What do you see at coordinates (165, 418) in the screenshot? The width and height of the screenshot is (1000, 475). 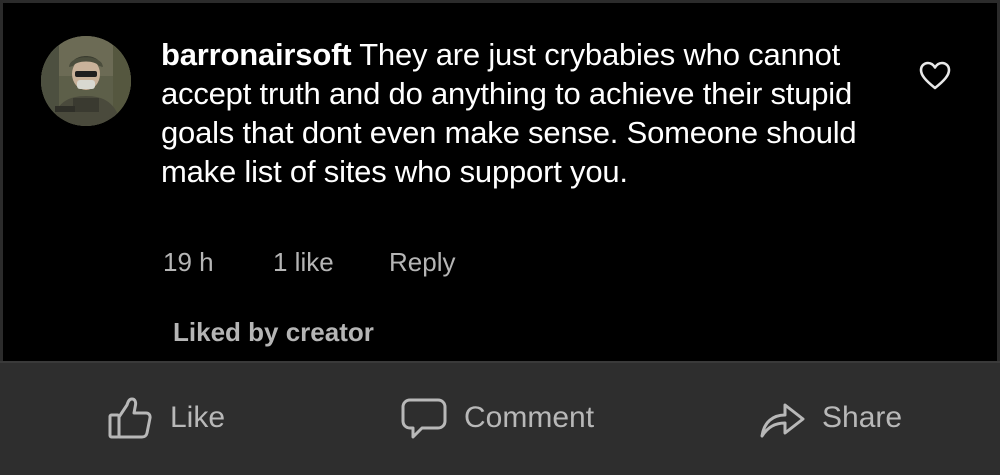 I see `like-button: Like` at bounding box center [165, 418].